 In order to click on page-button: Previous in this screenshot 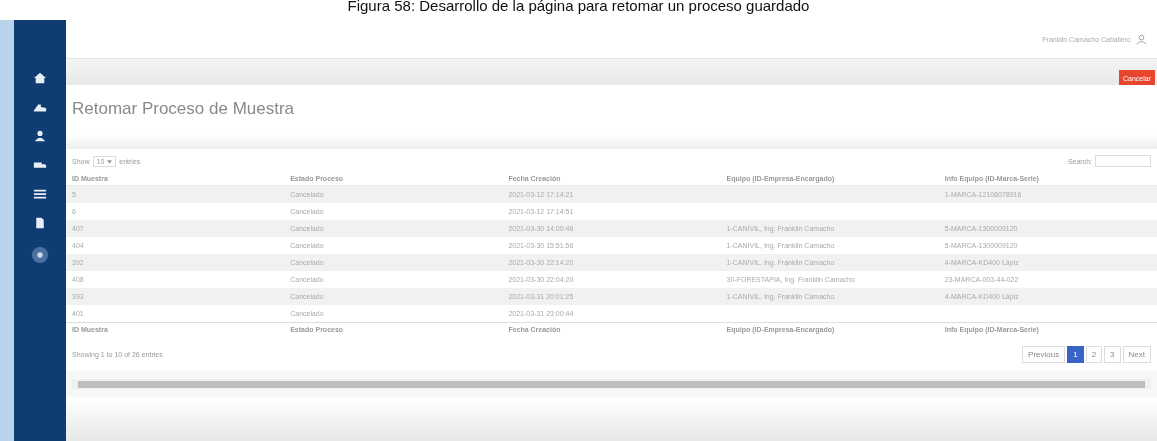, I will do `click(1044, 354)`.